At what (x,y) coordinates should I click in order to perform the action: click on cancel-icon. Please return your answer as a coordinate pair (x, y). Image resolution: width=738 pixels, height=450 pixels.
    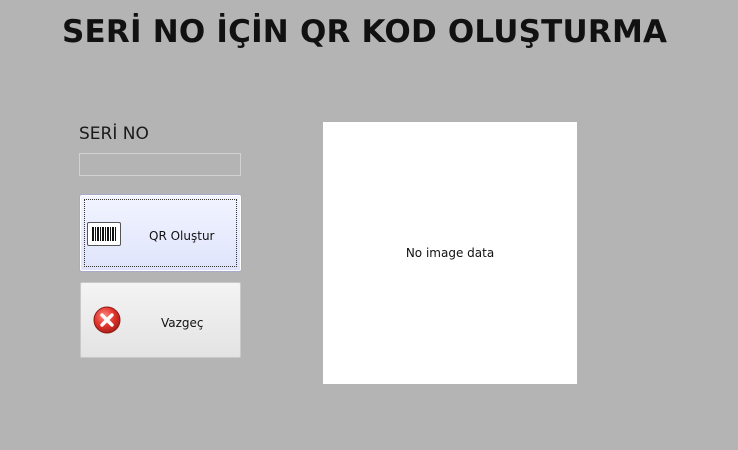
    Looking at the image, I should click on (107, 320).